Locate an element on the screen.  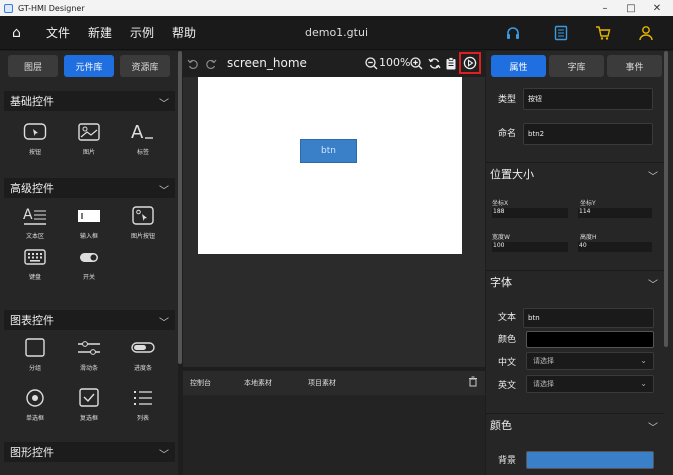
image-icon is located at coordinates (89, 132).